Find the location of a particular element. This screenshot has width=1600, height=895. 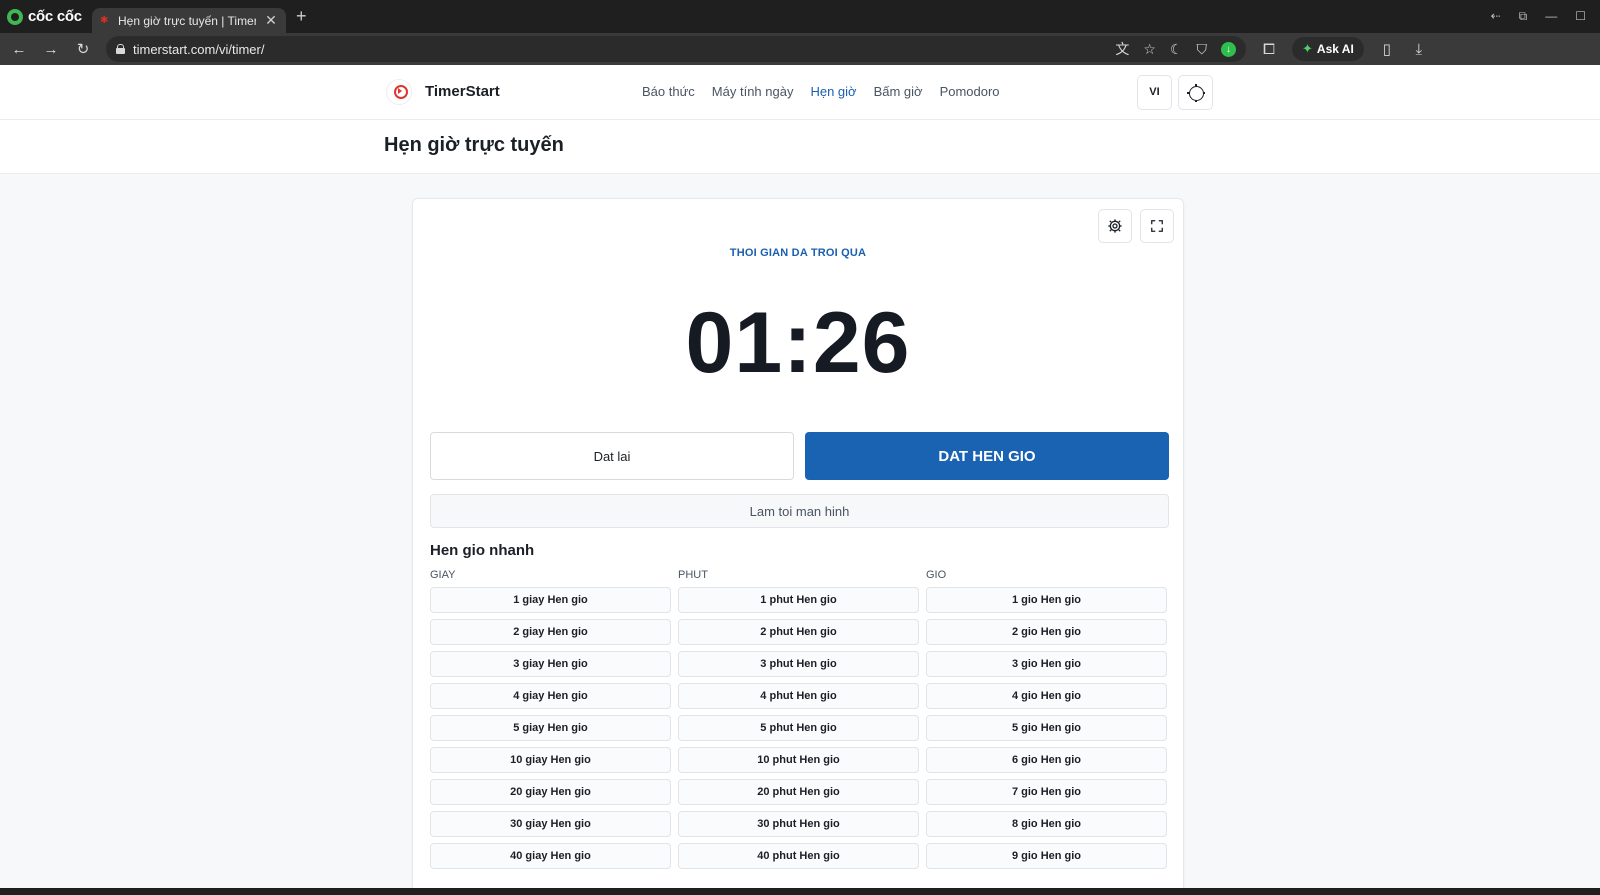

gear-icon is located at coordinates (1115, 226).